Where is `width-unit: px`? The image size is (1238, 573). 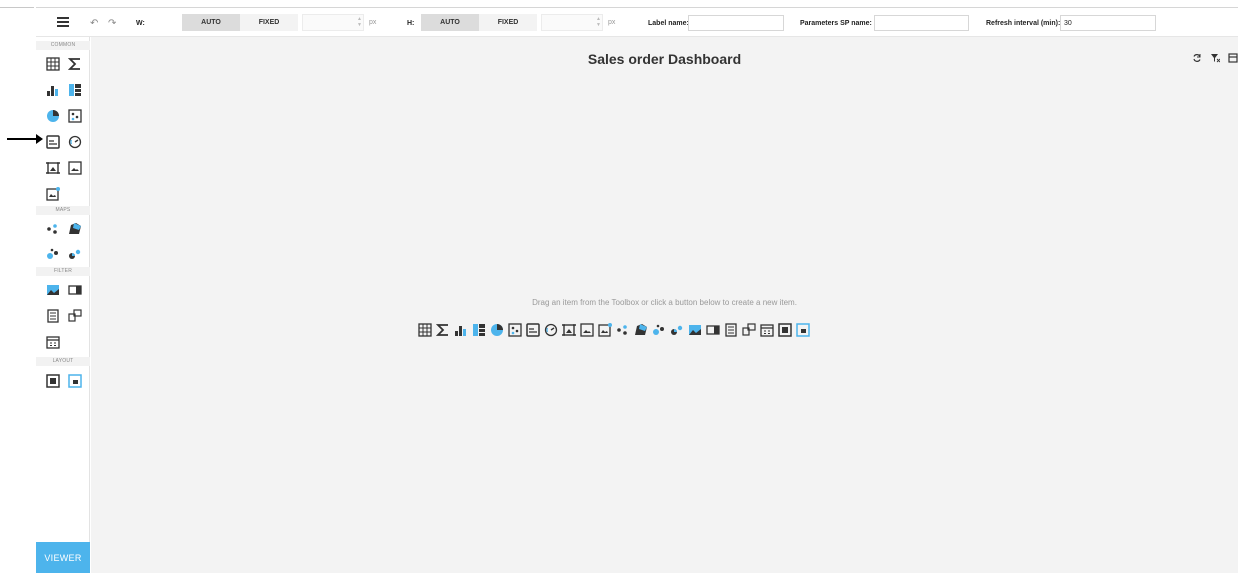 width-unit: px is located at coordinates (373, 22).